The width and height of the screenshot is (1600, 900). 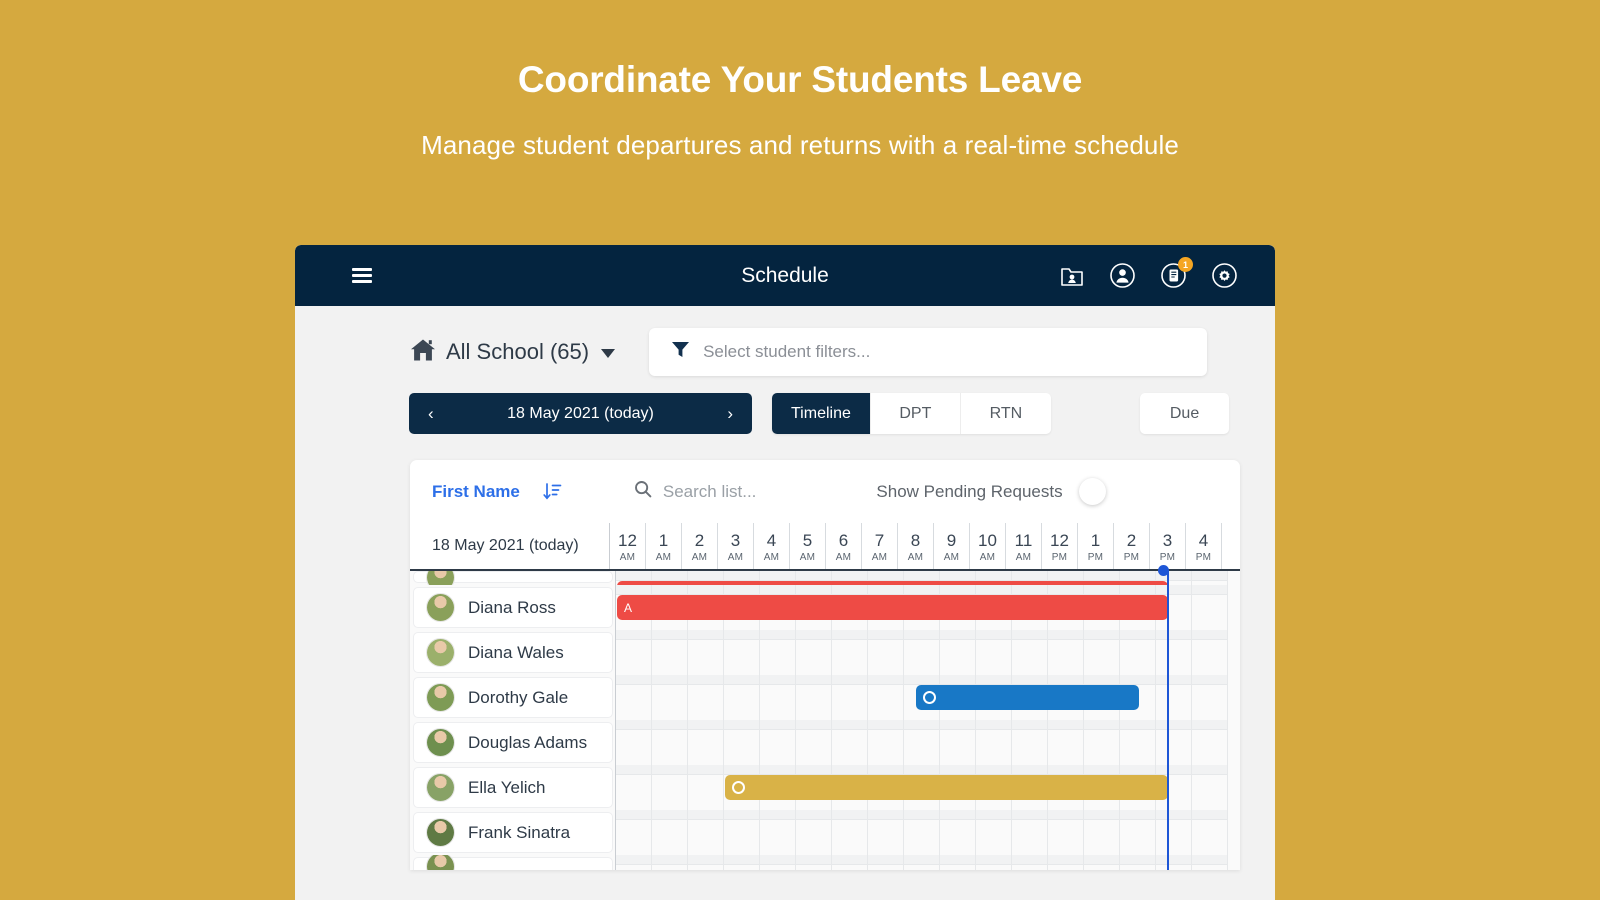 What do you see at coordinates (431, 413) in the screenshot?
I see `prev-date-icon: ‹` at bounding box center [431, 413].